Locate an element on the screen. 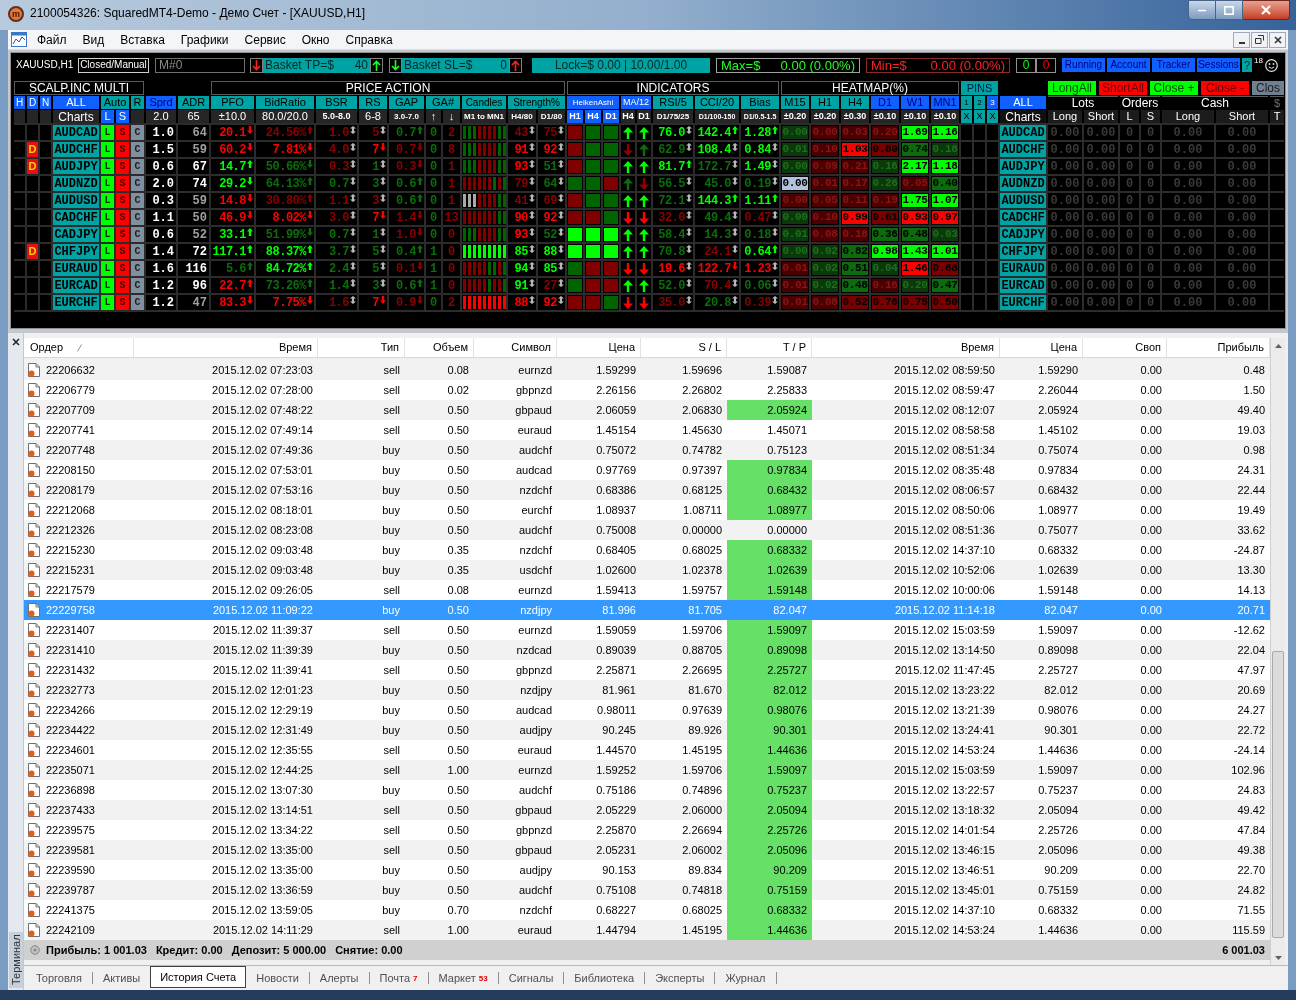  order-row: 22231432 2015.12.02 11:39:41 sell 0.50 gbpnzd 2.25871 2.26695 2.25727 2015.12.02 11:47:45 2.25727 0.00 47.97 is located at coordinates (647, 670).